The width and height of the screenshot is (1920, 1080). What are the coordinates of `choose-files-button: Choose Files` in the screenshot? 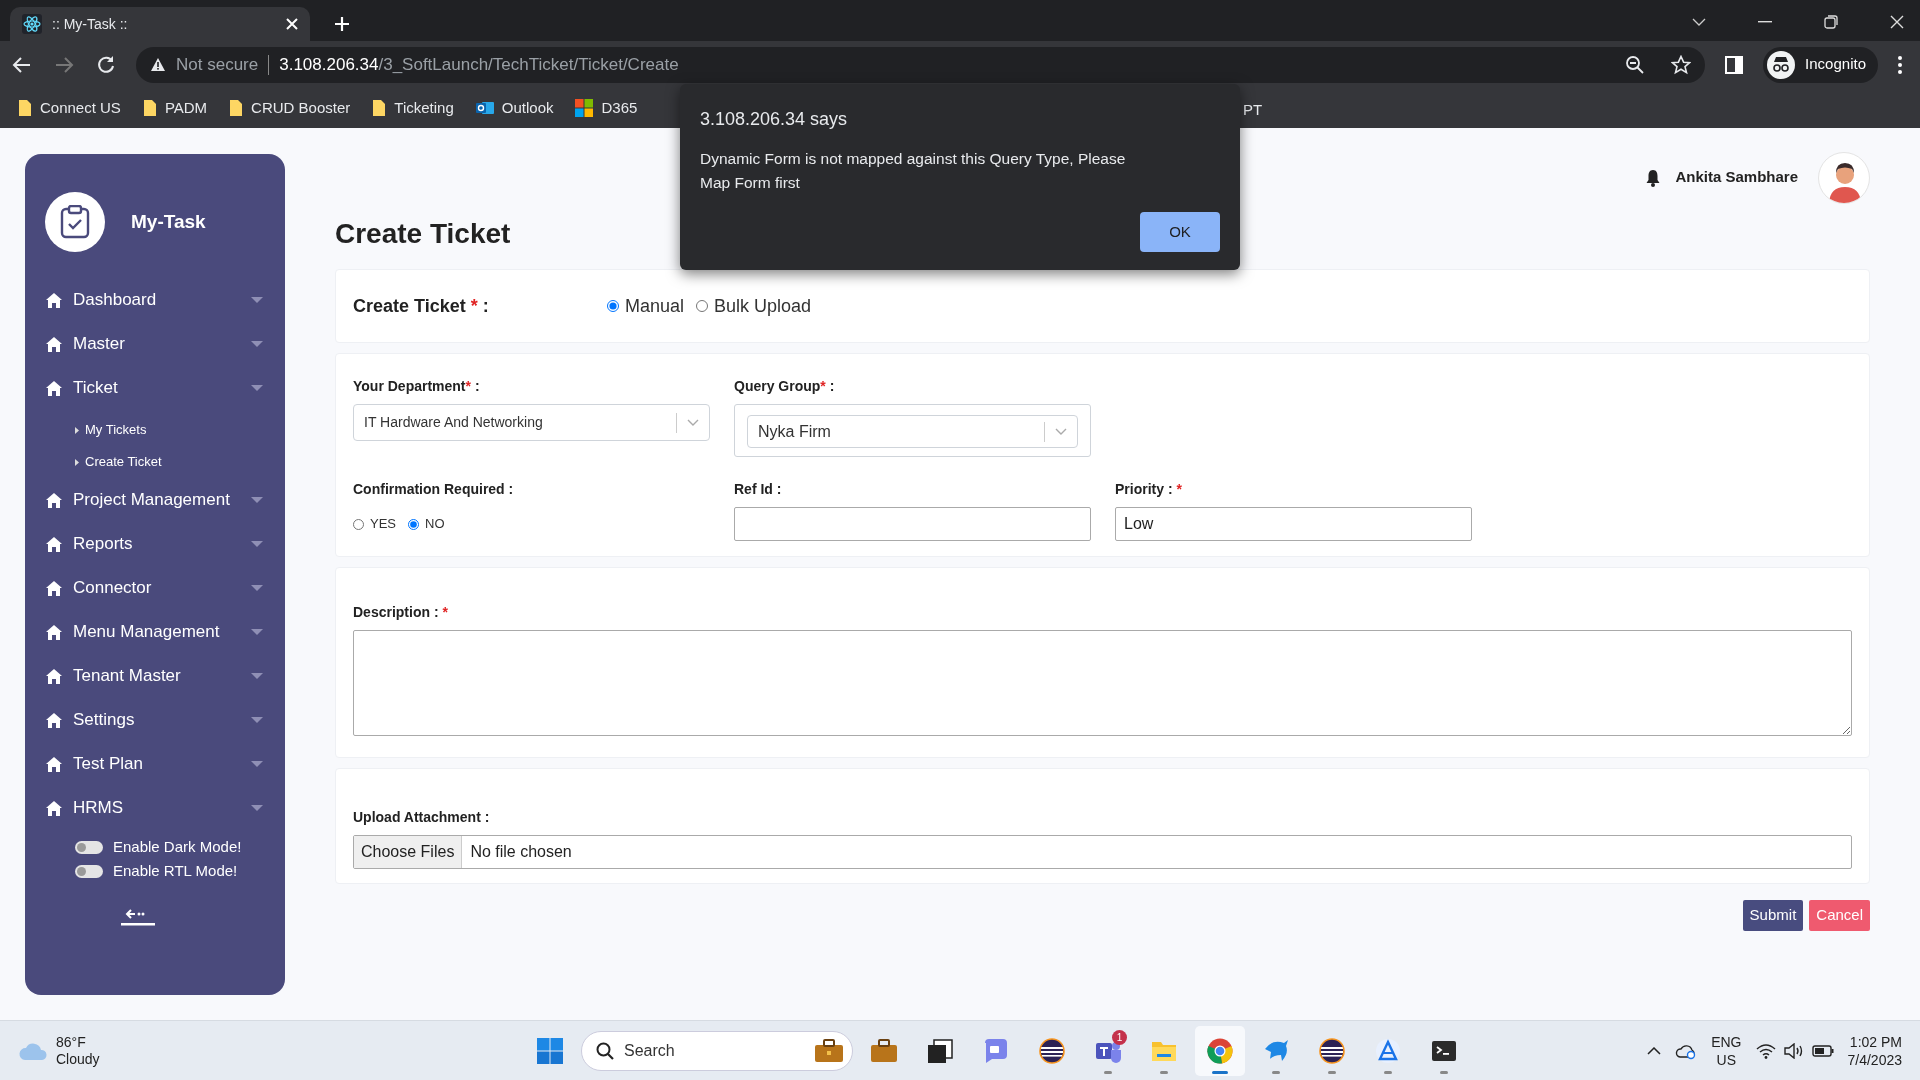 It's located at (408, 852).